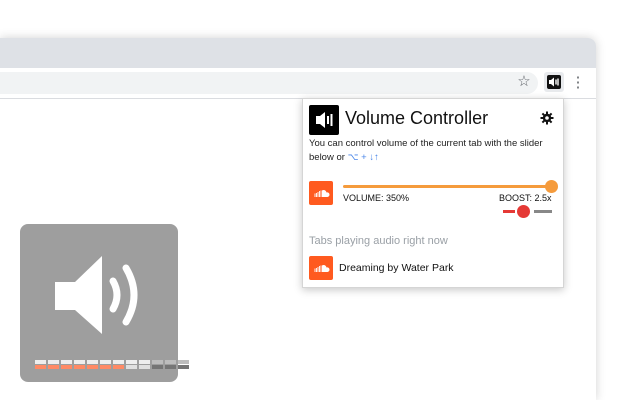 The width and height of the screenshot is (640, 400). I want to click on volume-osd-overlay, so click(104, 303).